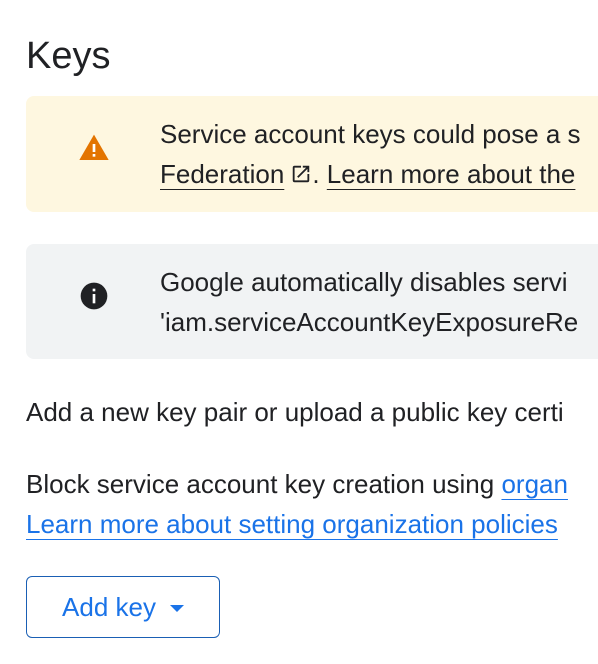  I want to click on info-icon, so click(94, 296).